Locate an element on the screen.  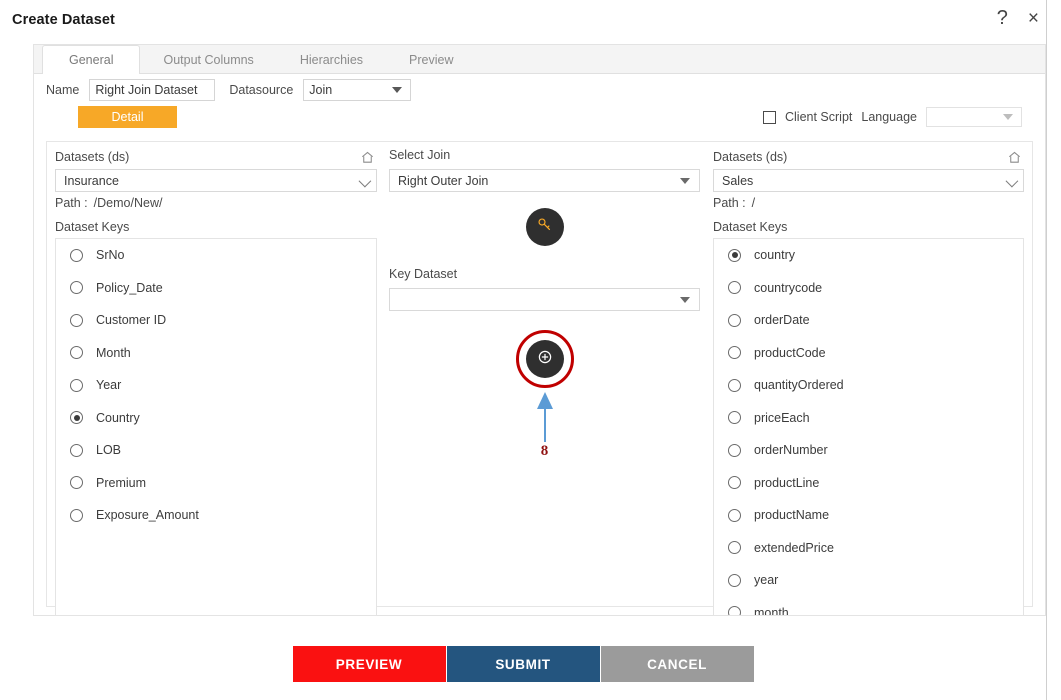
list-item: productName is located at coordinates (868, 515).